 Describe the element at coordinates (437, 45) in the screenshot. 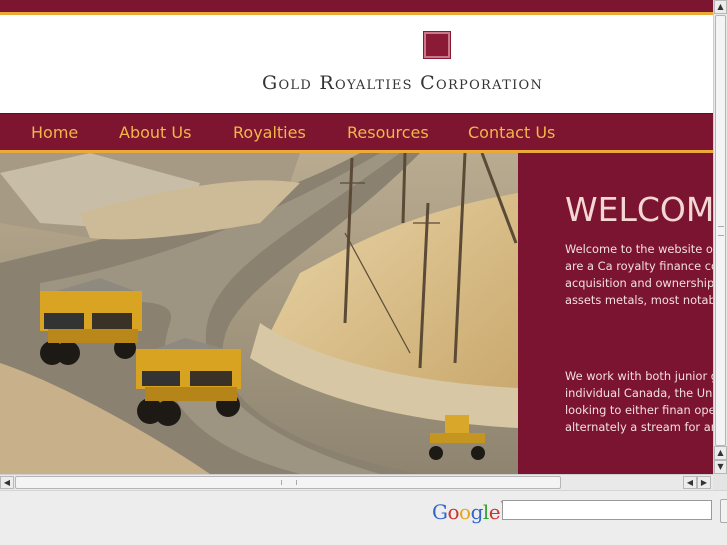

I see `logo-square-icon` at that location.